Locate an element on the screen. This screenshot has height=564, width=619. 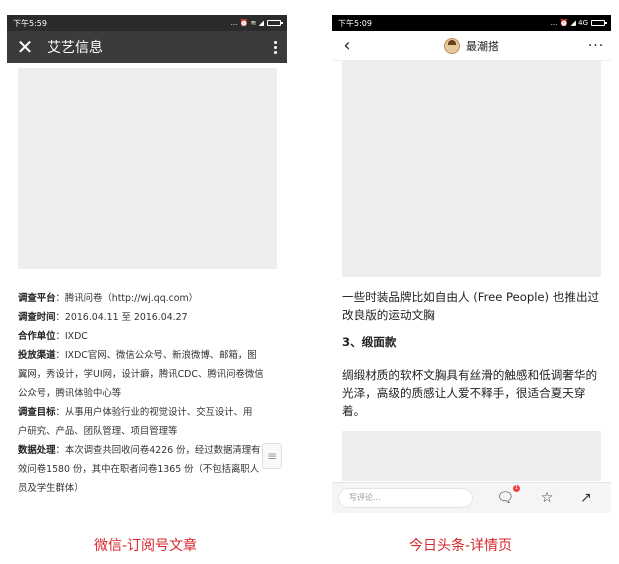
more-menu-icon is located at coordinates (275, 47).